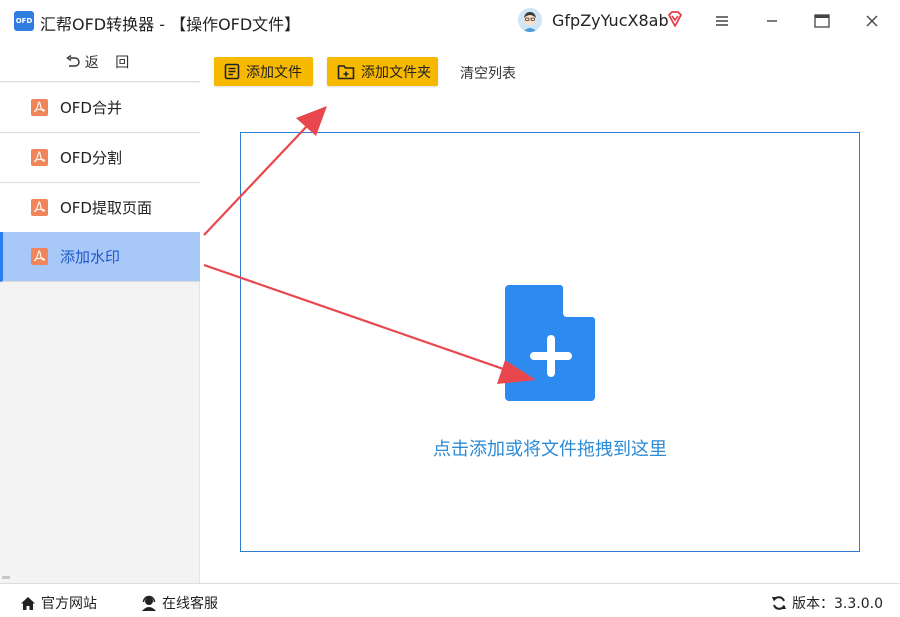 The image size is (900, 617). I want to click on version-label: 版本：3.3.0.0, so click(837, 604).